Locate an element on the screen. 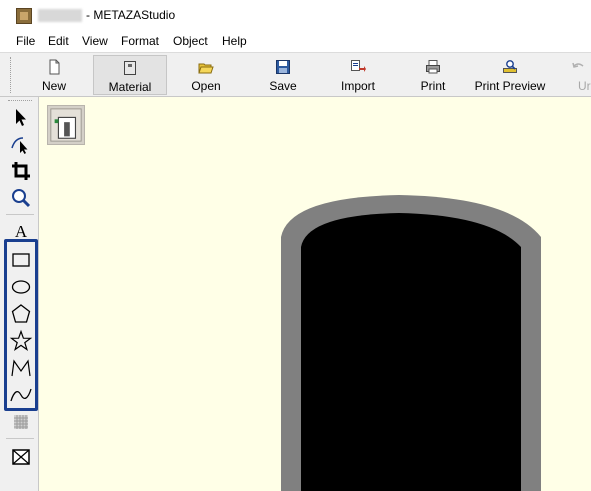 The image size is (591, 491). import-button: Import is located at coordinates (358, 75).